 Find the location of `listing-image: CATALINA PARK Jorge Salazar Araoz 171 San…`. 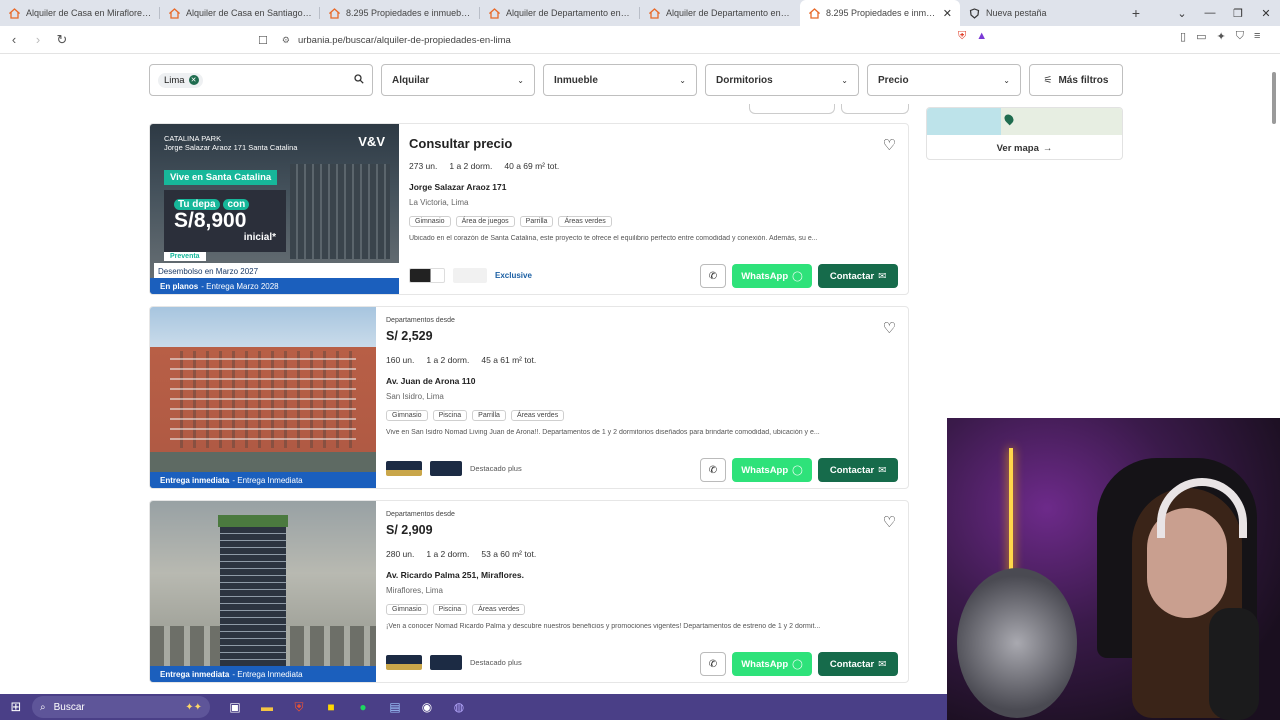

listing-image: CATALINA PARK Jorge Salazar Araoz 171 San… is located at coordinates (274, 209).